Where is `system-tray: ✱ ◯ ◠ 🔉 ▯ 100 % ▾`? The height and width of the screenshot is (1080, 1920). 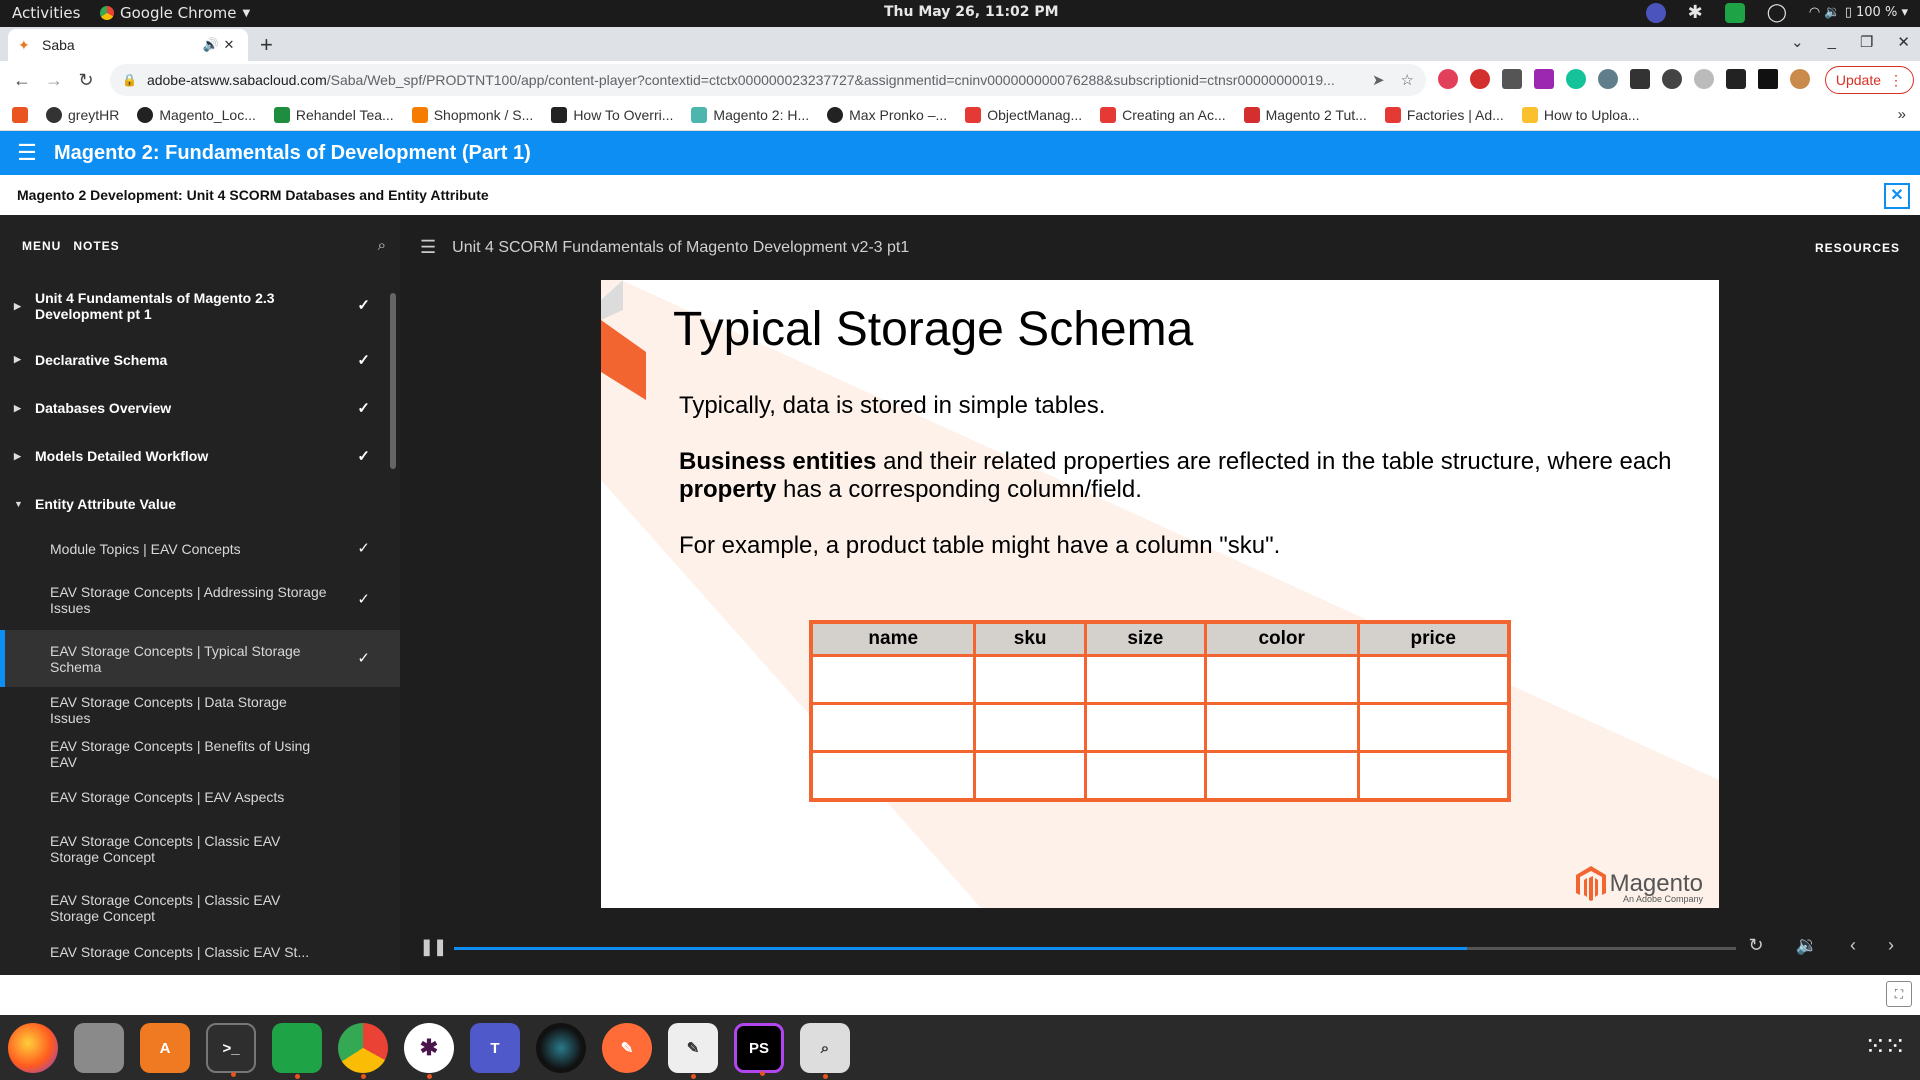
system-tray: ✱ ◯ ◠ 🔉 ▯ 100 % ▾ is located at coordinates (1776, 12).